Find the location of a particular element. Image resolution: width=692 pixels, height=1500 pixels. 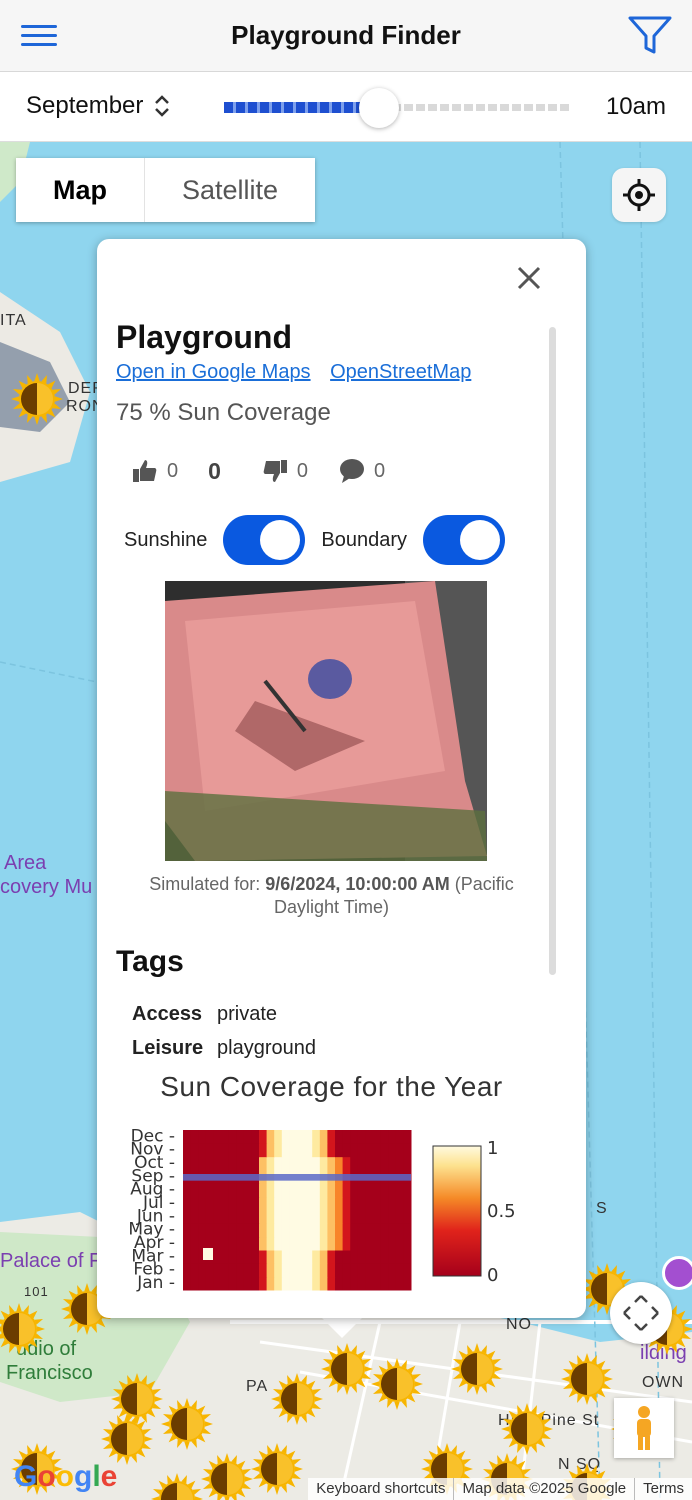

filter-icon is located at coordinates (650, 36).